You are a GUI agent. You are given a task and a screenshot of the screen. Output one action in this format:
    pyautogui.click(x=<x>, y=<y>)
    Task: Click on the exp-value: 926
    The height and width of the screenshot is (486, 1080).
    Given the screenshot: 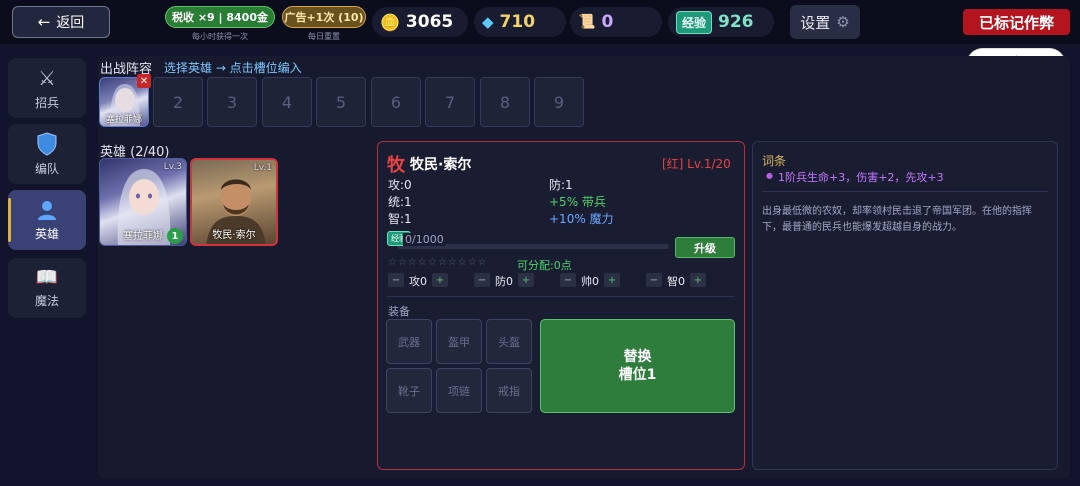 What is the action you would take?
    pyautogui.click(x=736, y=22)
    